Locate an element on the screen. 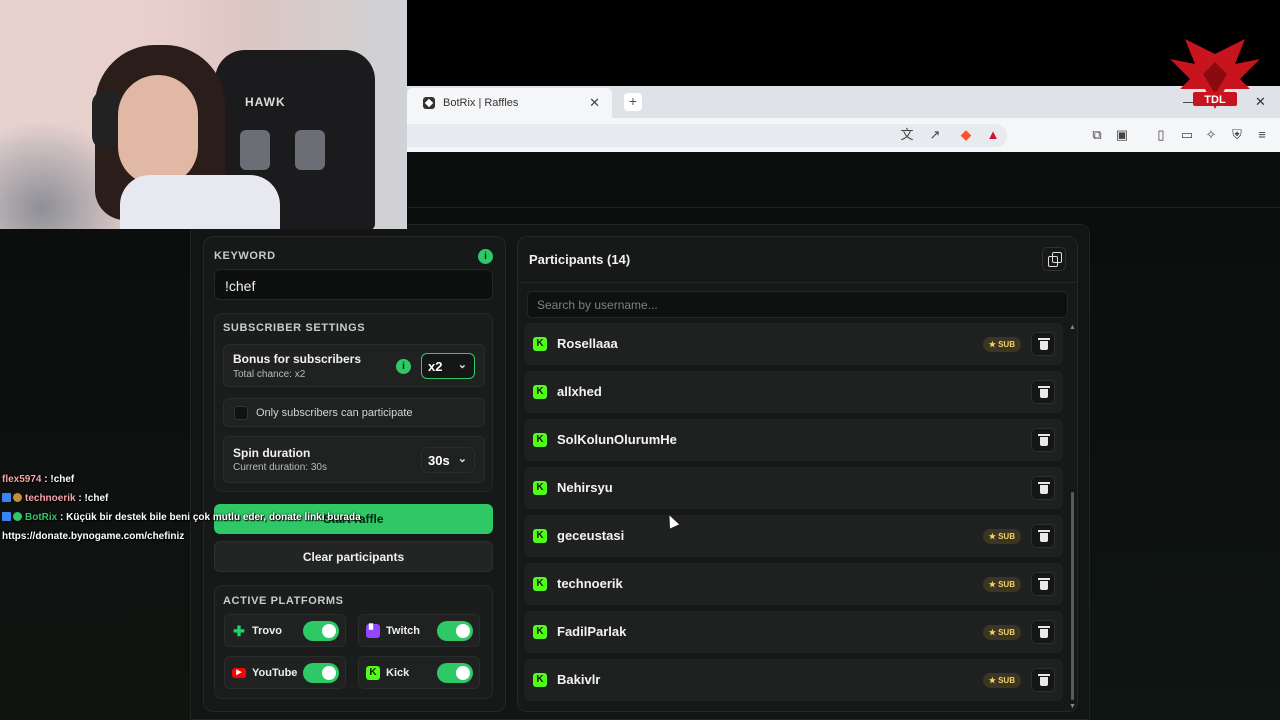 This screenshot has height=720, width=1280. keyword-info-icon: i is located at coordinates (485, 256).